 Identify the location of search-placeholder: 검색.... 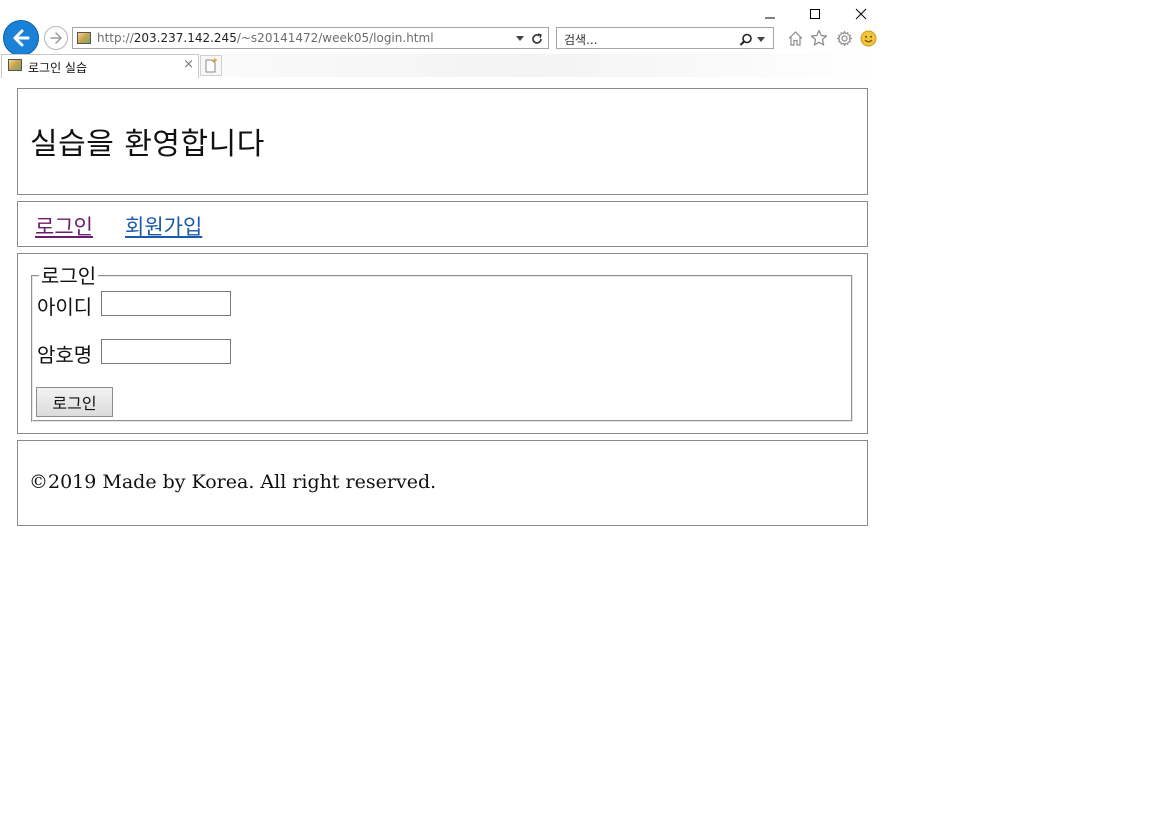
(581, 40).